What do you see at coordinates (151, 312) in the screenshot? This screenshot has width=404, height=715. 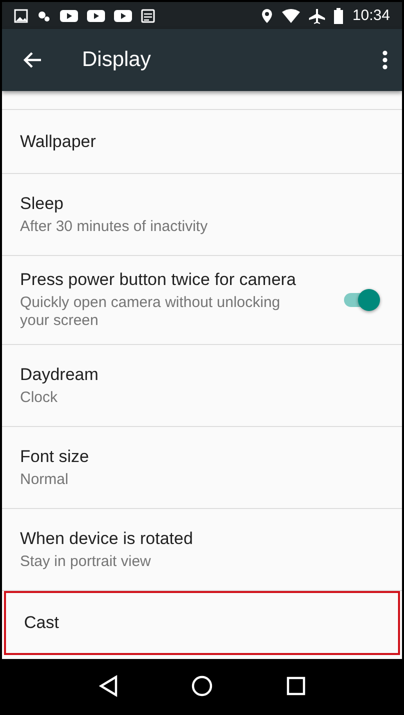 I see `setting-summary: Quickly open camera without unlocking your screen` at bounding box center [151, 312].